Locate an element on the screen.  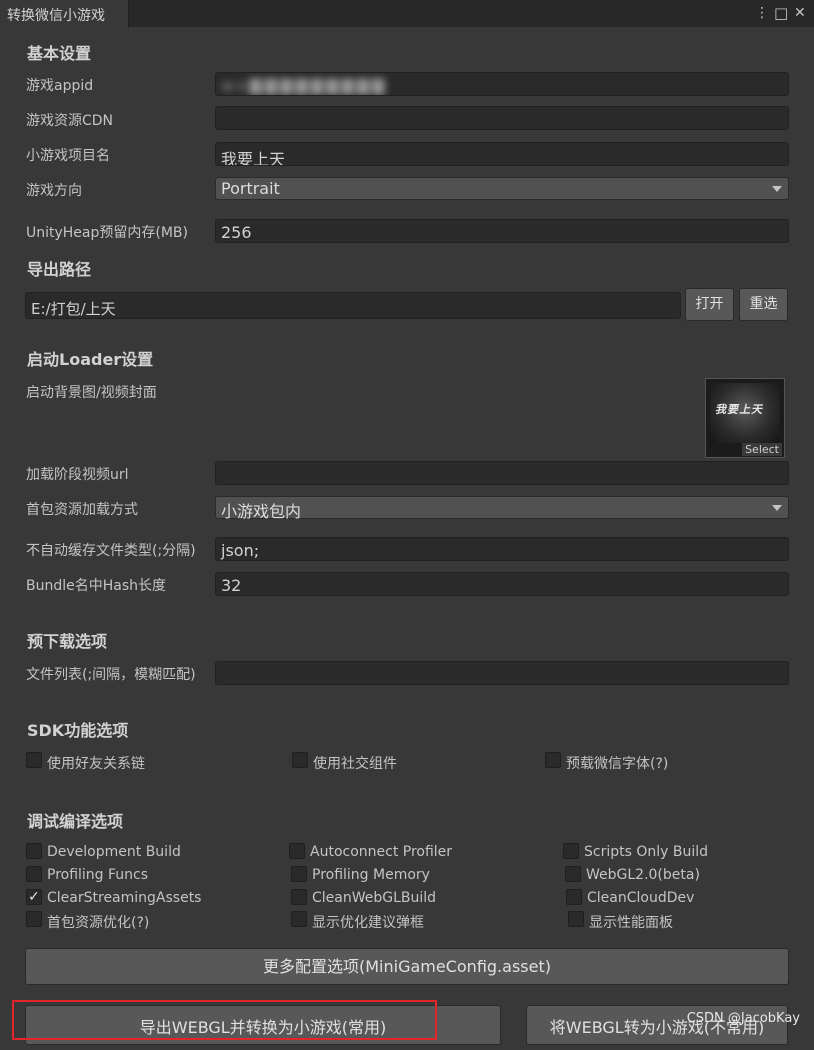
preload-file-list-field is located at coordinates (502, 673).